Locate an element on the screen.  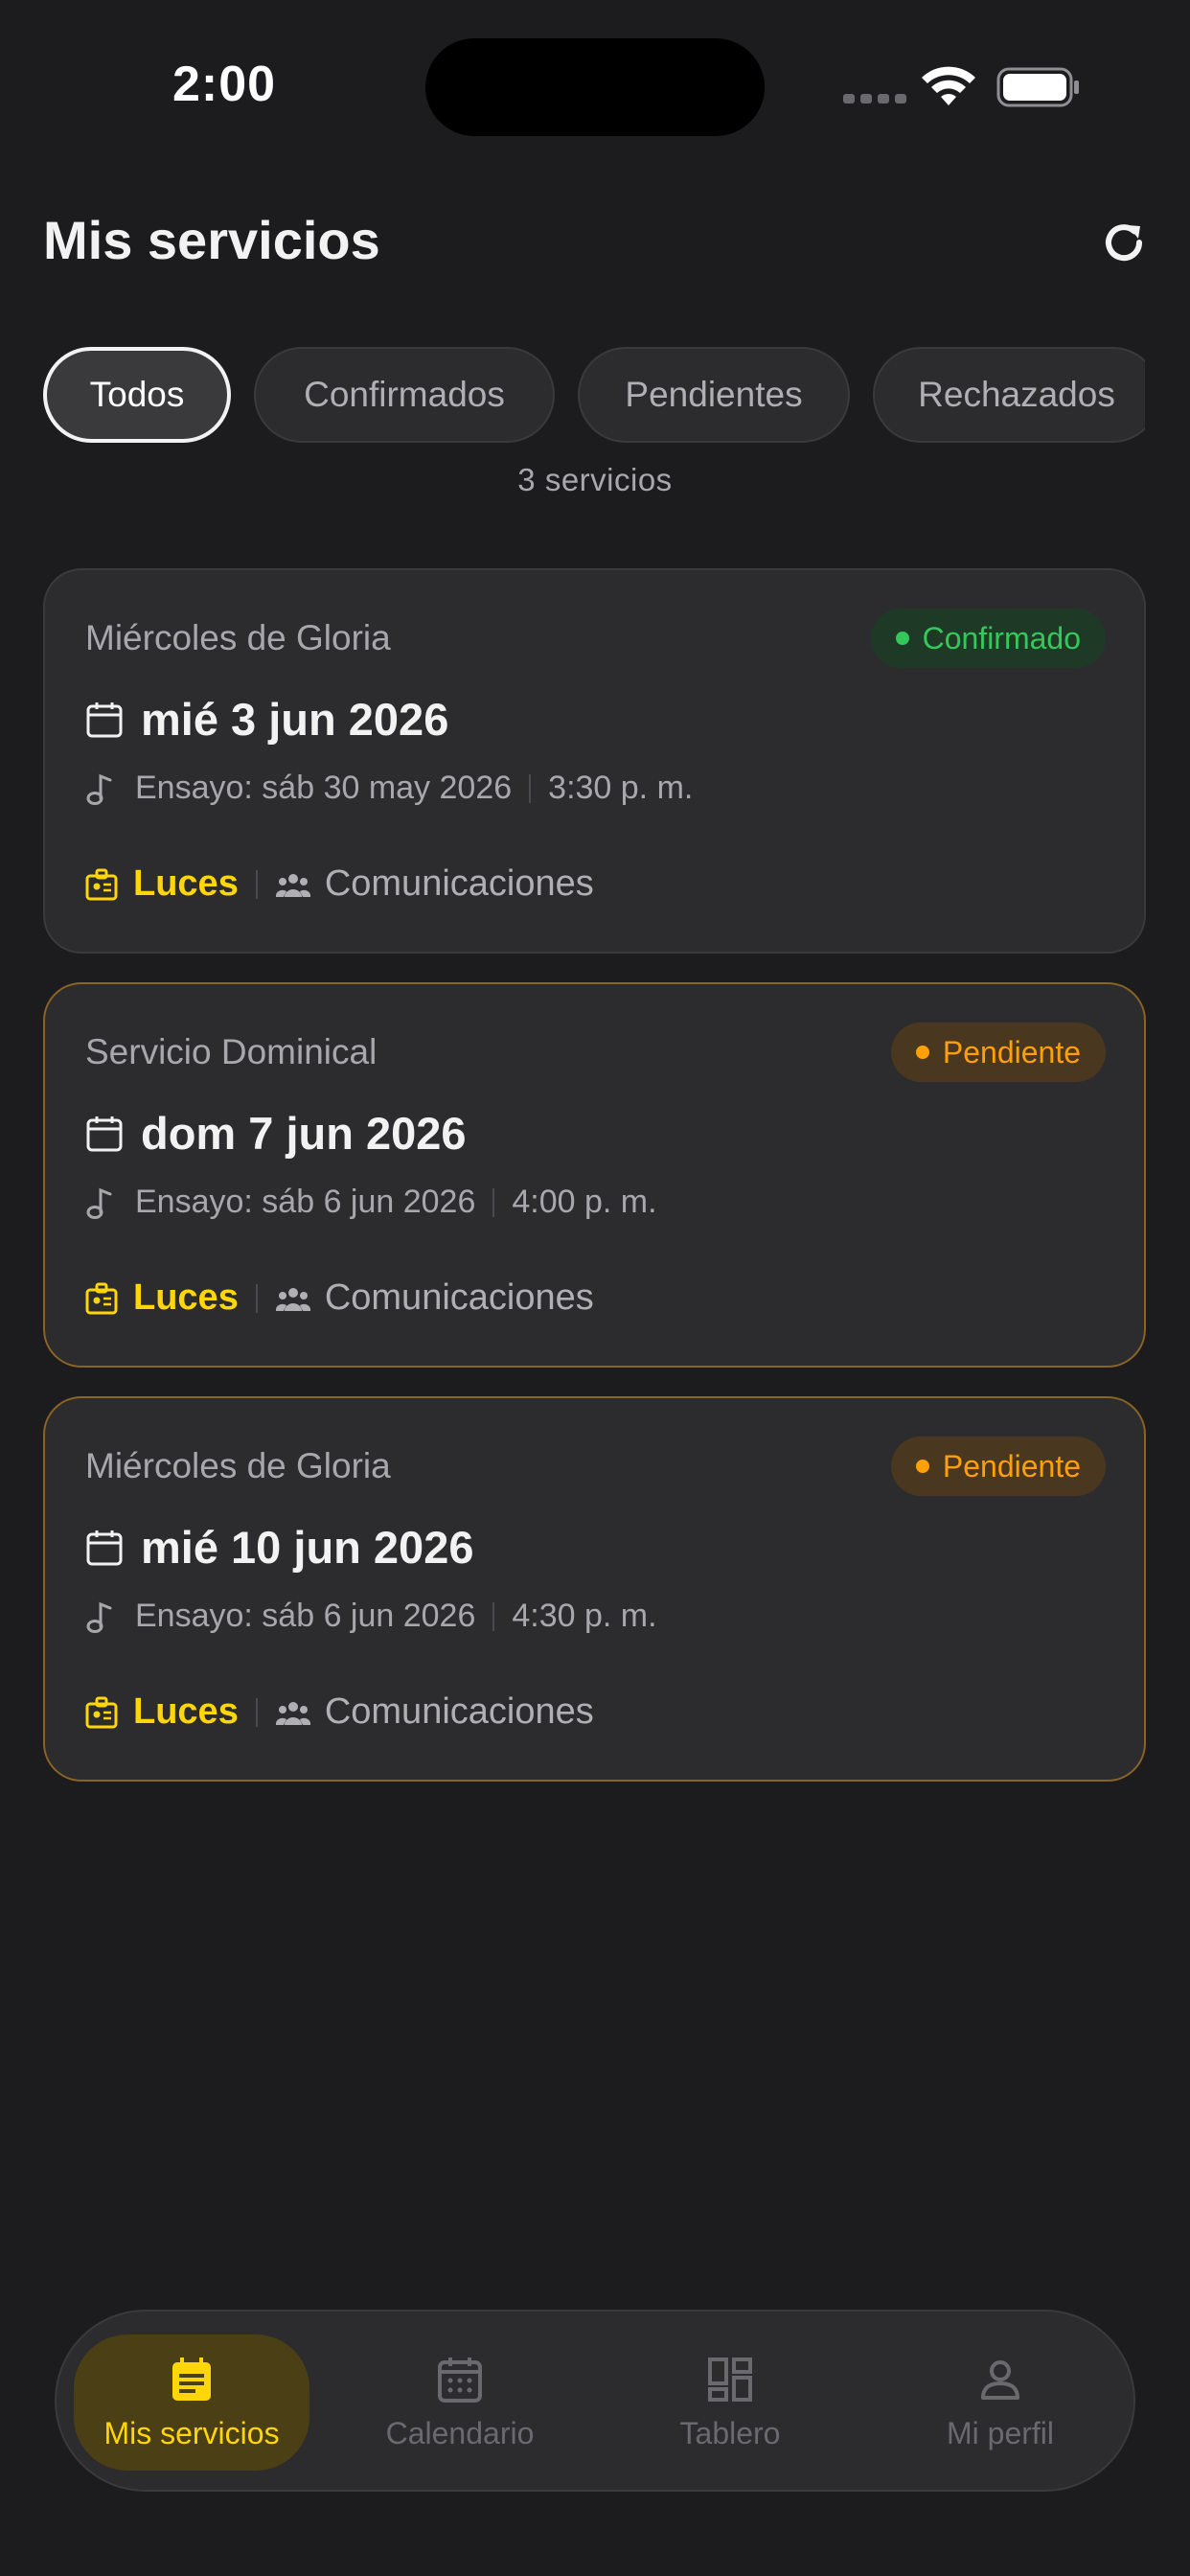
refresh-icon is located at coordinates (1125, 243).